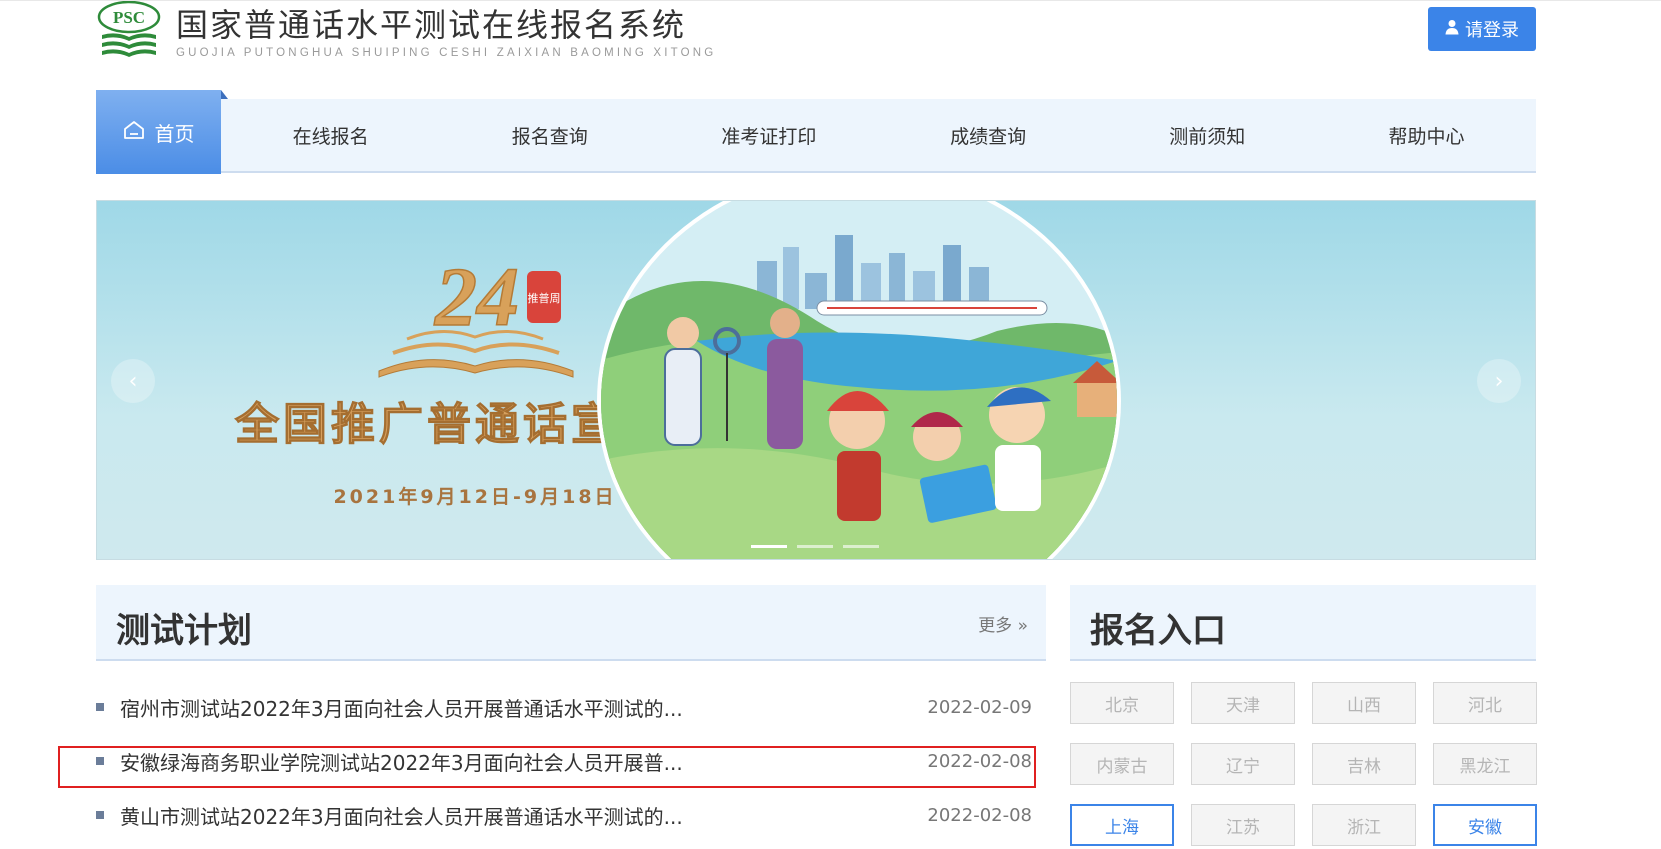 The width and height of the screenshot is (1661, 849). What do you see at coordinates (768, 135) in the screenshot?
I see `nav-item-admission-ticket-print: 准考证打印` at bounding box center [768, 135].